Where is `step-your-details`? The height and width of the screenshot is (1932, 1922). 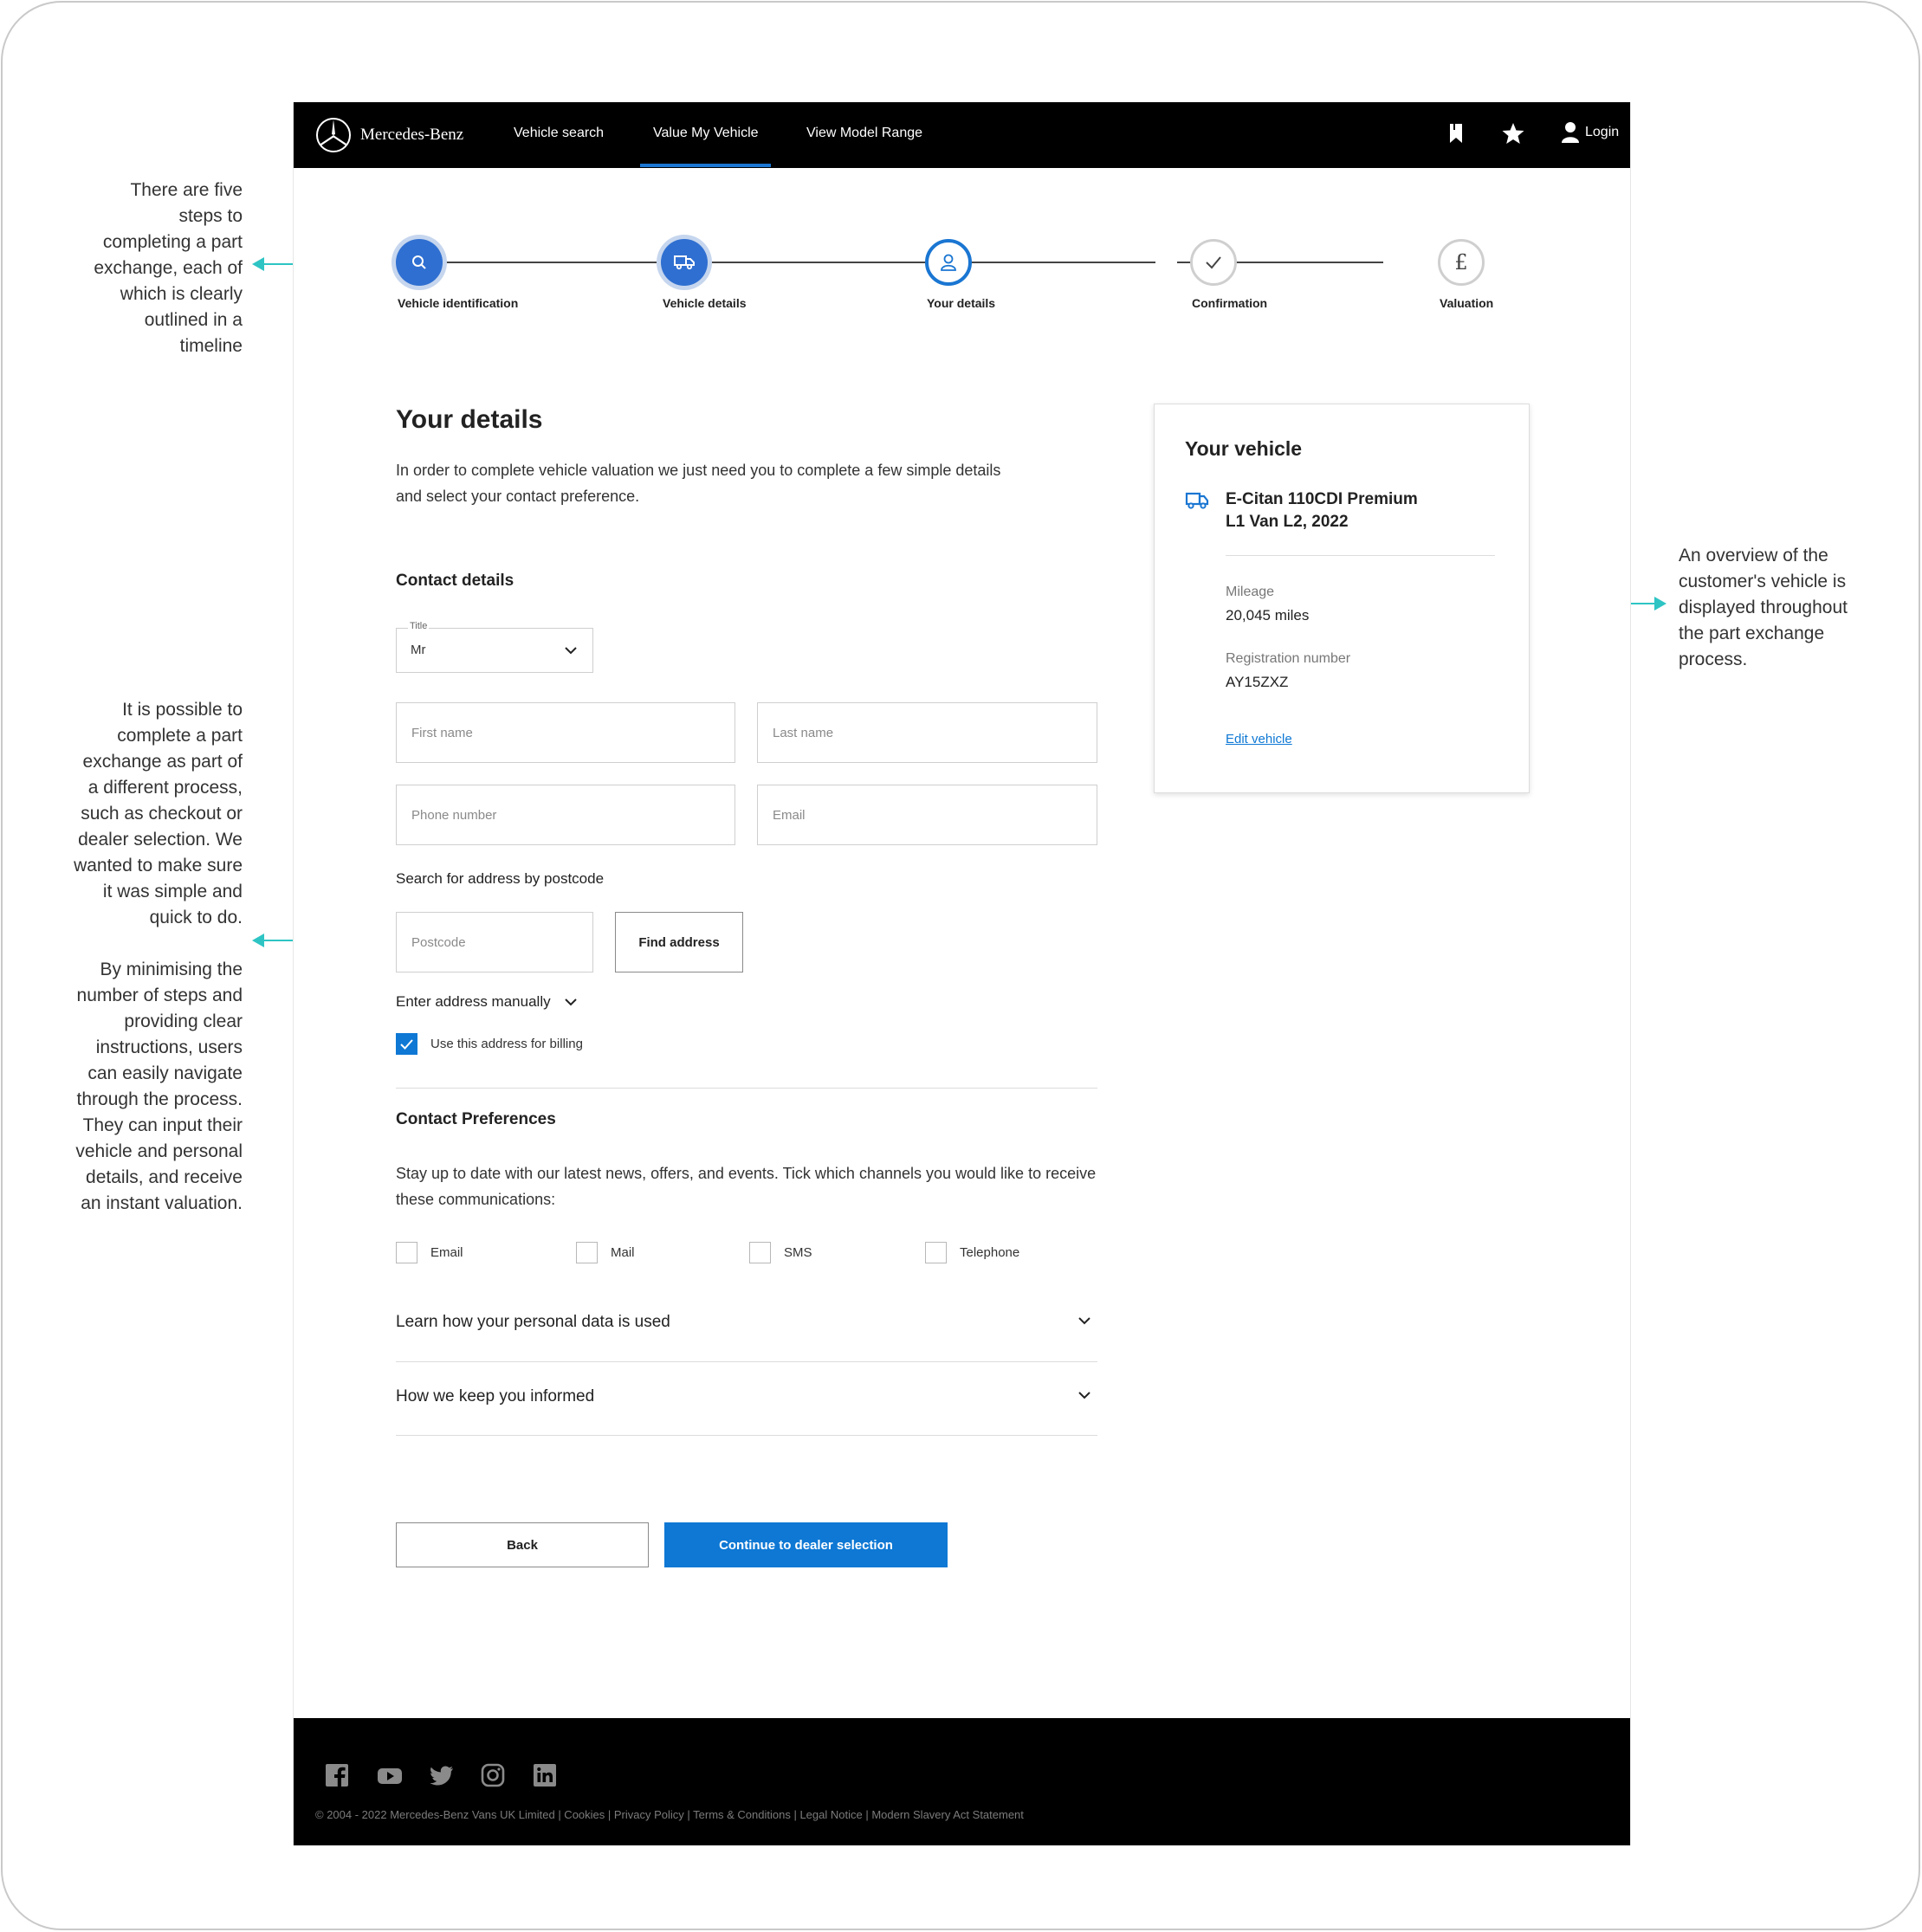 step-your-details is located at coordinates (948, 262).